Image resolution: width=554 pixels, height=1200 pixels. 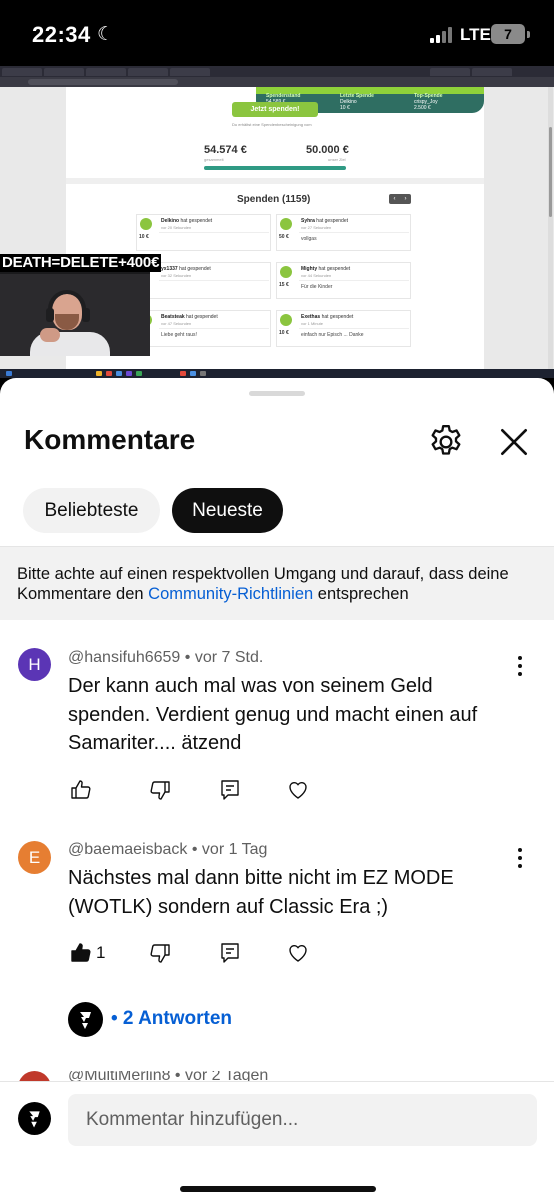 I want to click on page-scrollbar, so click(x=550, y=228).